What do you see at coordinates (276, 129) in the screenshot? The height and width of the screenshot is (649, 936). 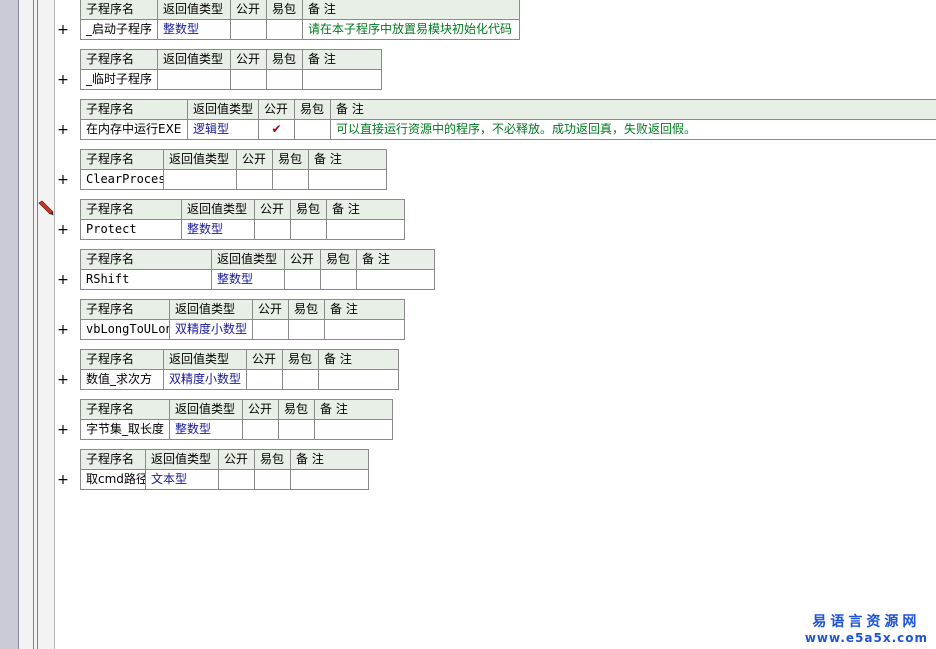 I see `public-checkmark: ✔` at bounding box center [276, 129].